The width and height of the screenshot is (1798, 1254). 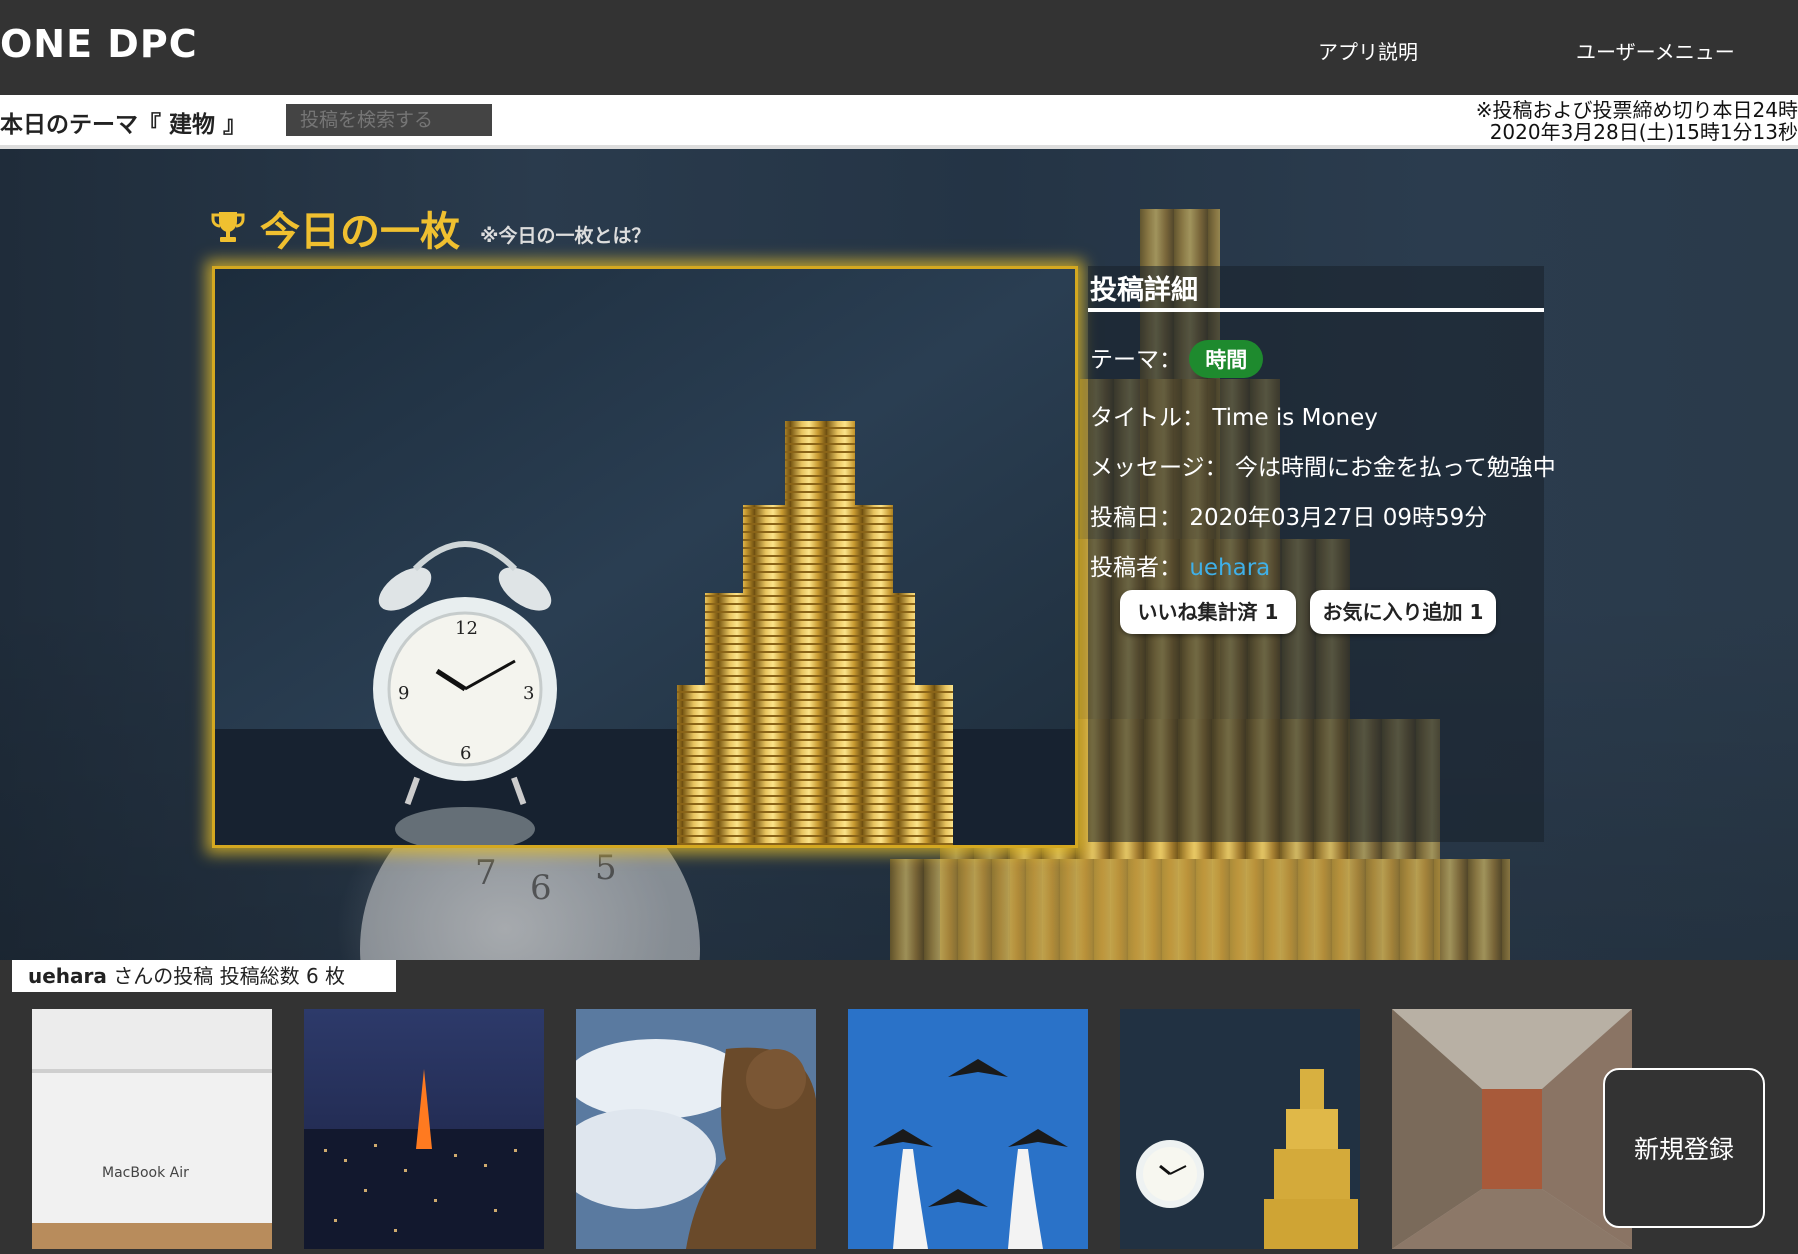 I want to click on date-row: 投稿日： 2020年03月27日 09時59分, so click(x=1288, y=515).